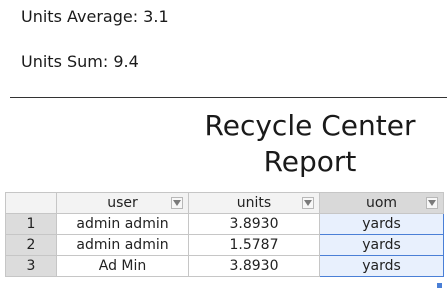  Describe the element at coordinates (439, 285) in the screenshot. I see `selection-fill-handle` at that location.